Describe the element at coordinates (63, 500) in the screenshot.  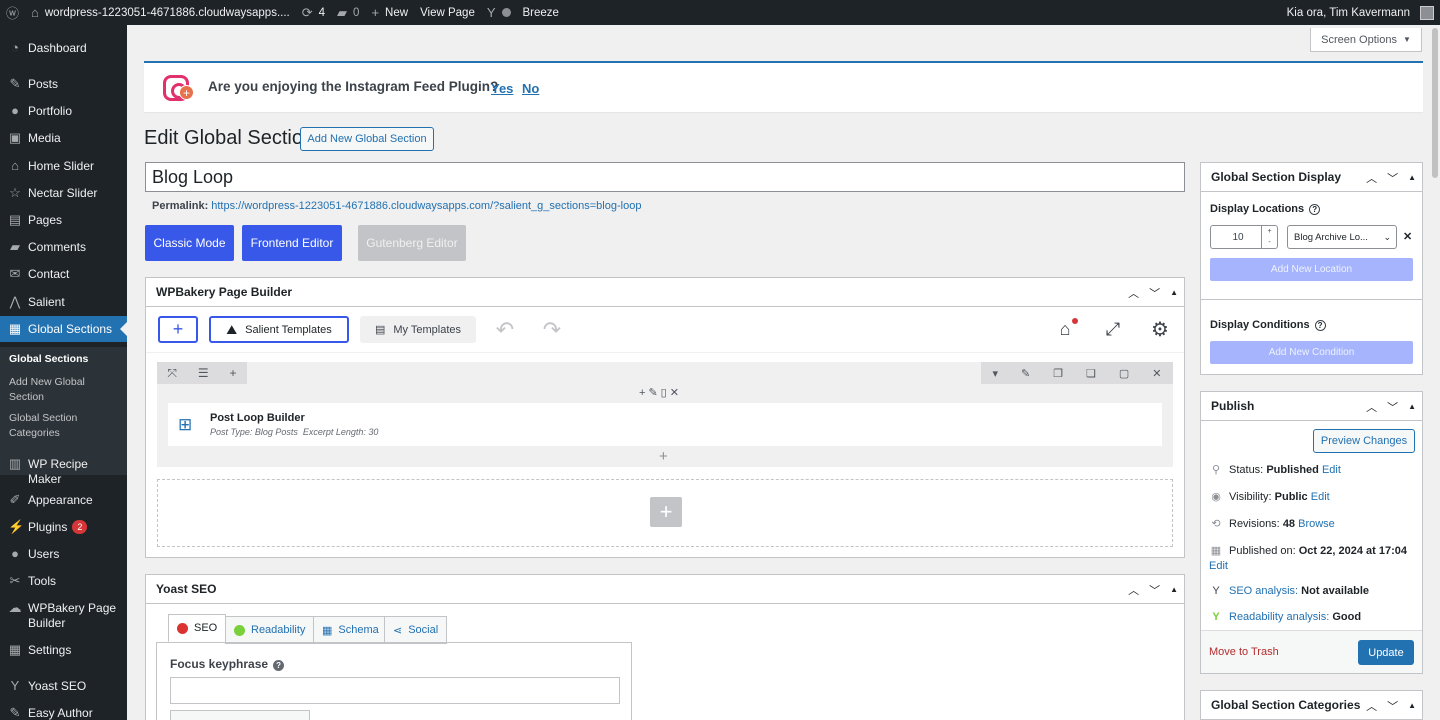
I see `menu-item-appearance: ✐ Appearance` at that location.